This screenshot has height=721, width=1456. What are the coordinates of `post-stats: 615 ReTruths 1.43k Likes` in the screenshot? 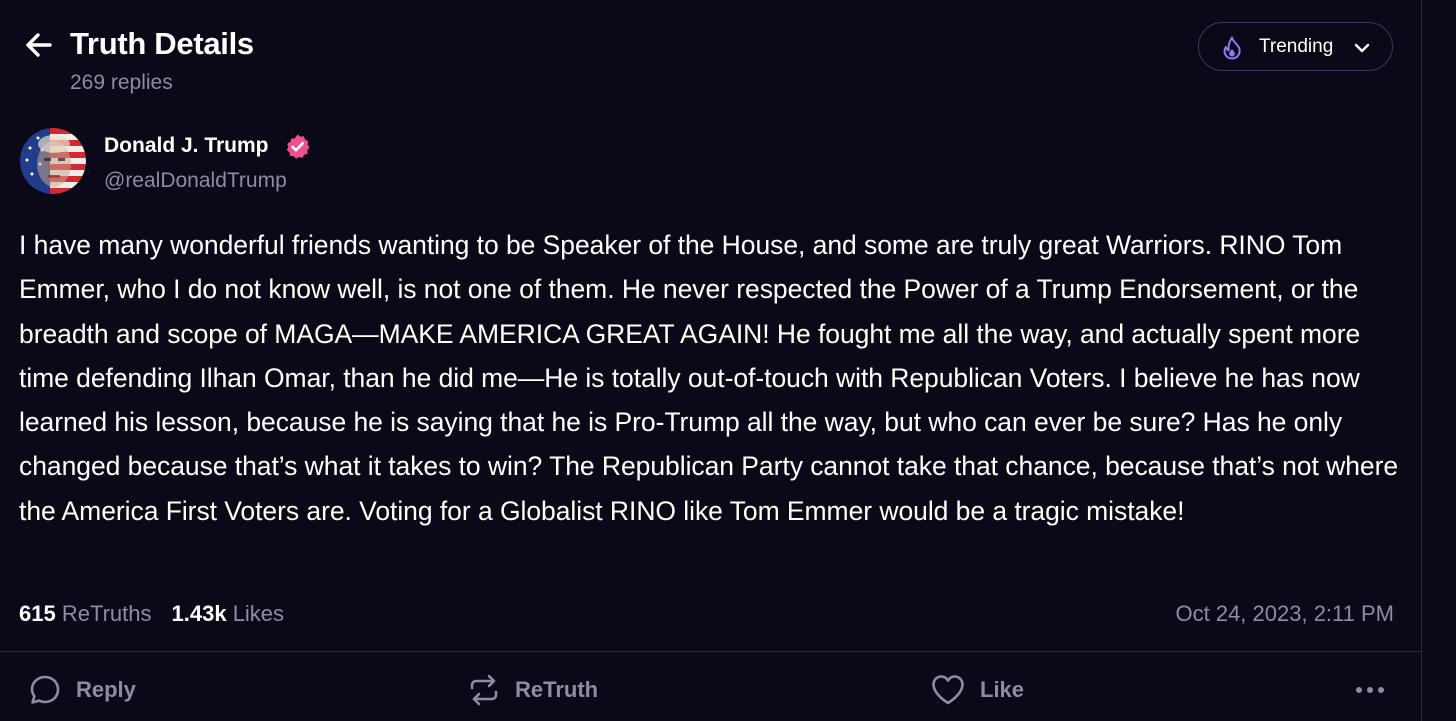 It's located at (151, 614).